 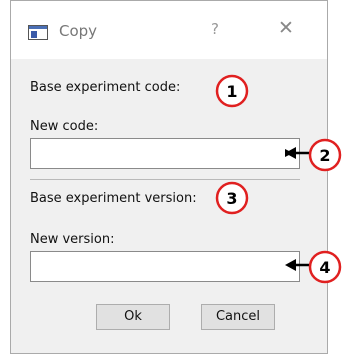 What do you see at coordinates (165, 153) in the screenshot?
I see `new-code-input` at bounding box center [165, 153].